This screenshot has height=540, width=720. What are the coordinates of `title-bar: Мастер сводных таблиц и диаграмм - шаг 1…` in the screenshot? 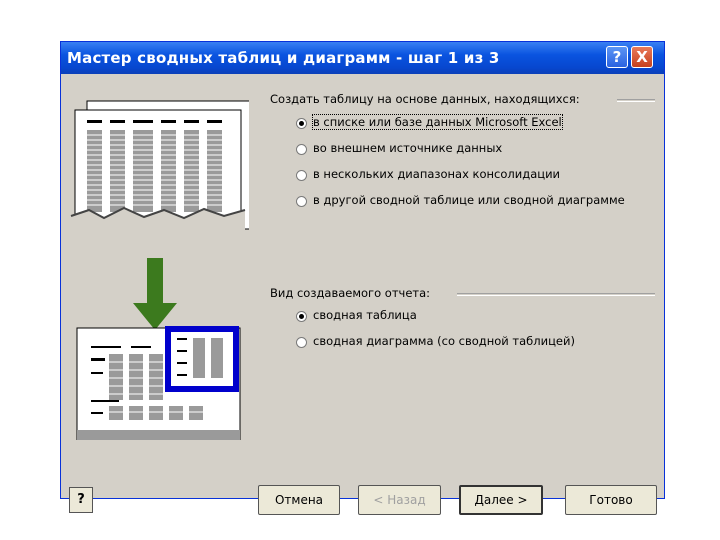 It's located at (362, 58).